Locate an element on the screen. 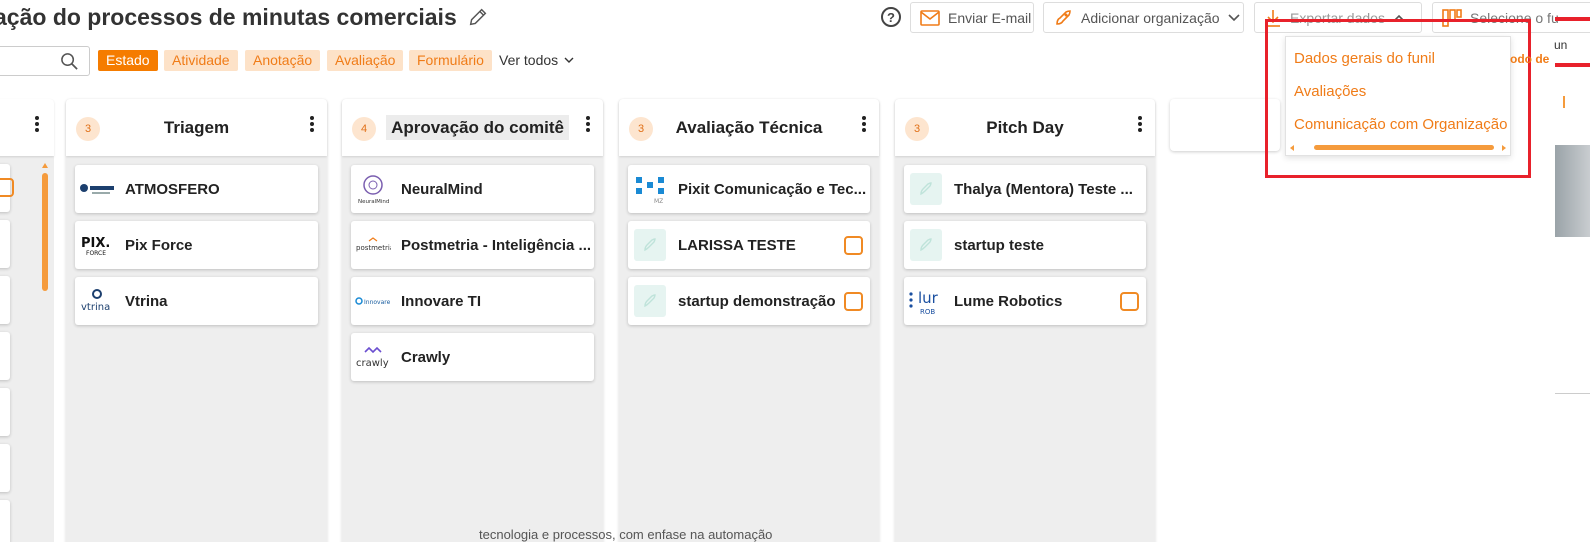 The height and width of the screenshot is (542, 1590). lume-logo: lur ROB is located at coordinates (926, 301).